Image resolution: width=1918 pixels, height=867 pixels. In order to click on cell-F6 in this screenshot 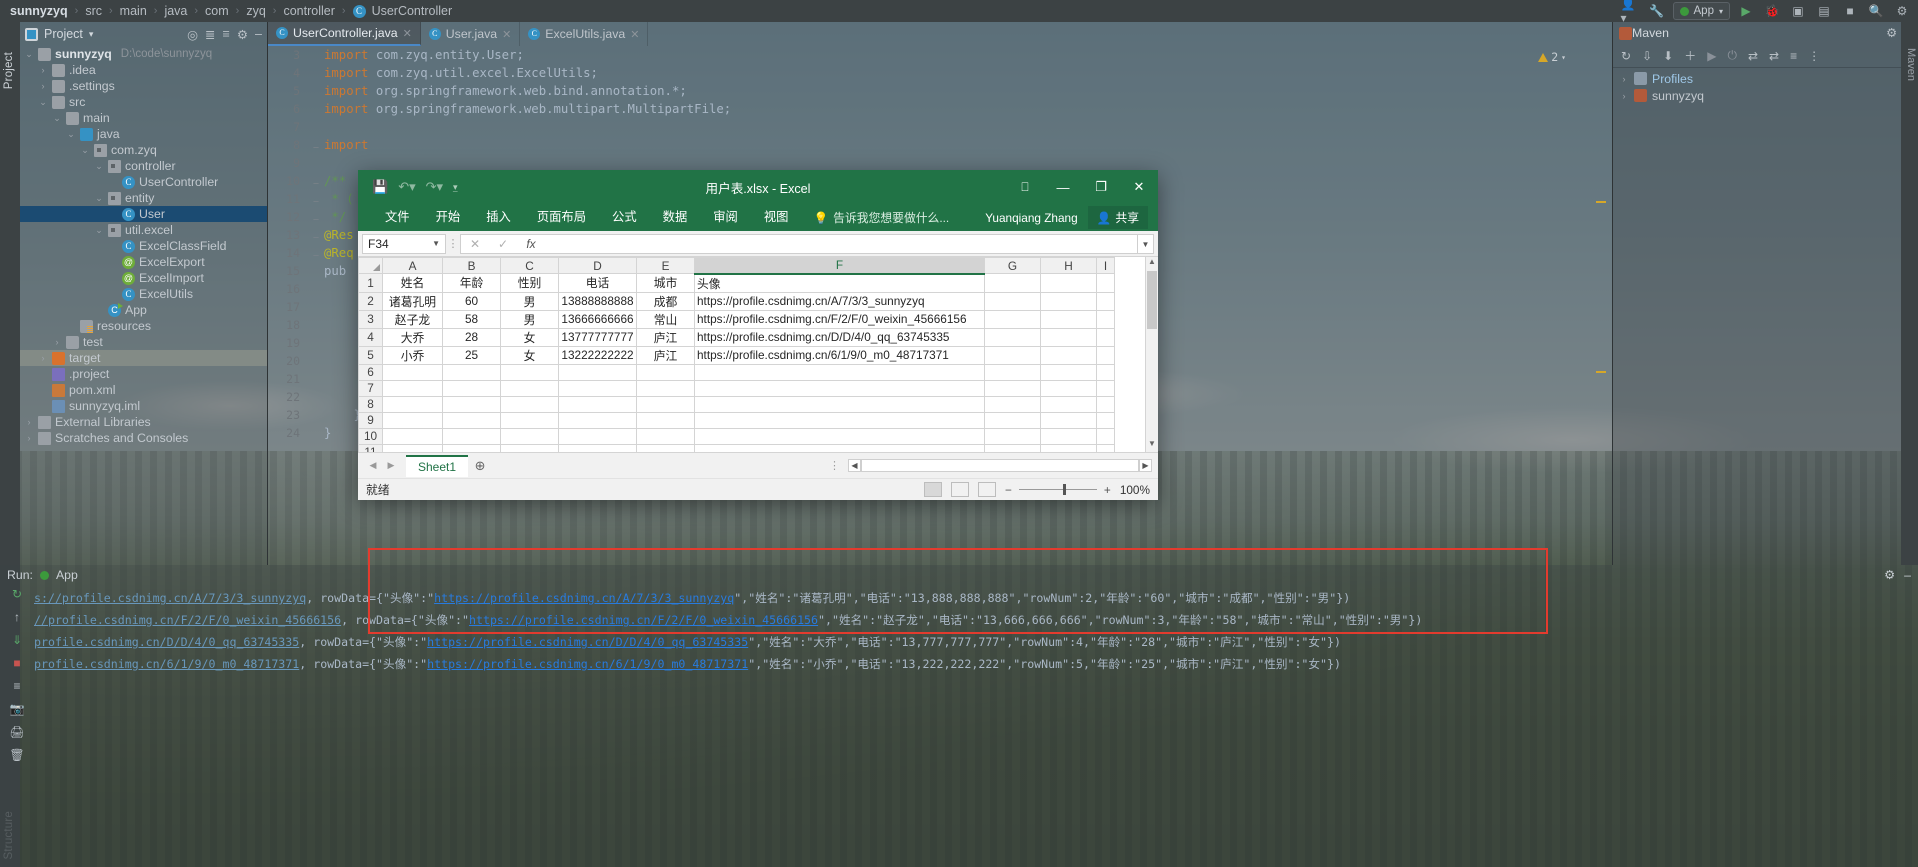, I will do `click(839, 372)`.